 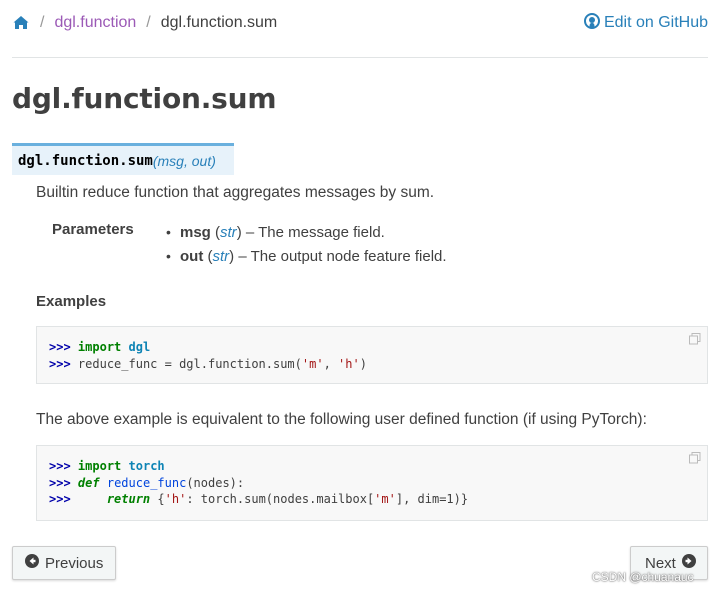 What do you see at coordinates (139, 347) in the screenshot?
I see `code-module: dgl` at bounding box center [139, 347].